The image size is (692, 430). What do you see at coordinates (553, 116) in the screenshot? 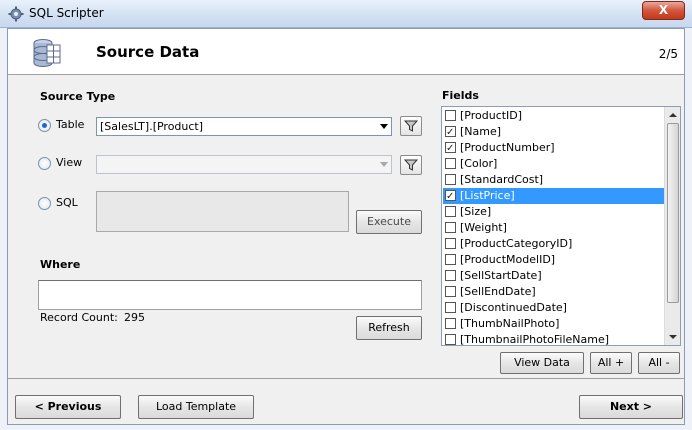
I see `field-row: [ProductID]` at bounding box center [553, 116].